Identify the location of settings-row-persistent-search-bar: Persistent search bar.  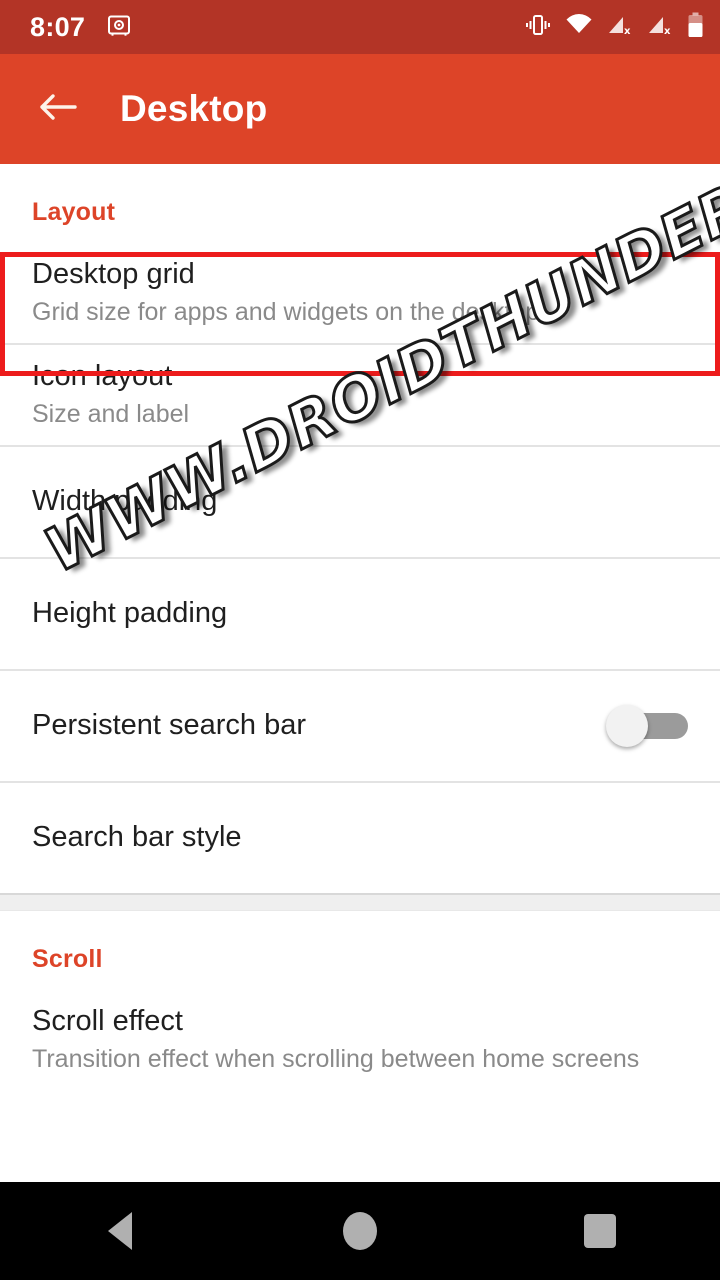
(360, 726).